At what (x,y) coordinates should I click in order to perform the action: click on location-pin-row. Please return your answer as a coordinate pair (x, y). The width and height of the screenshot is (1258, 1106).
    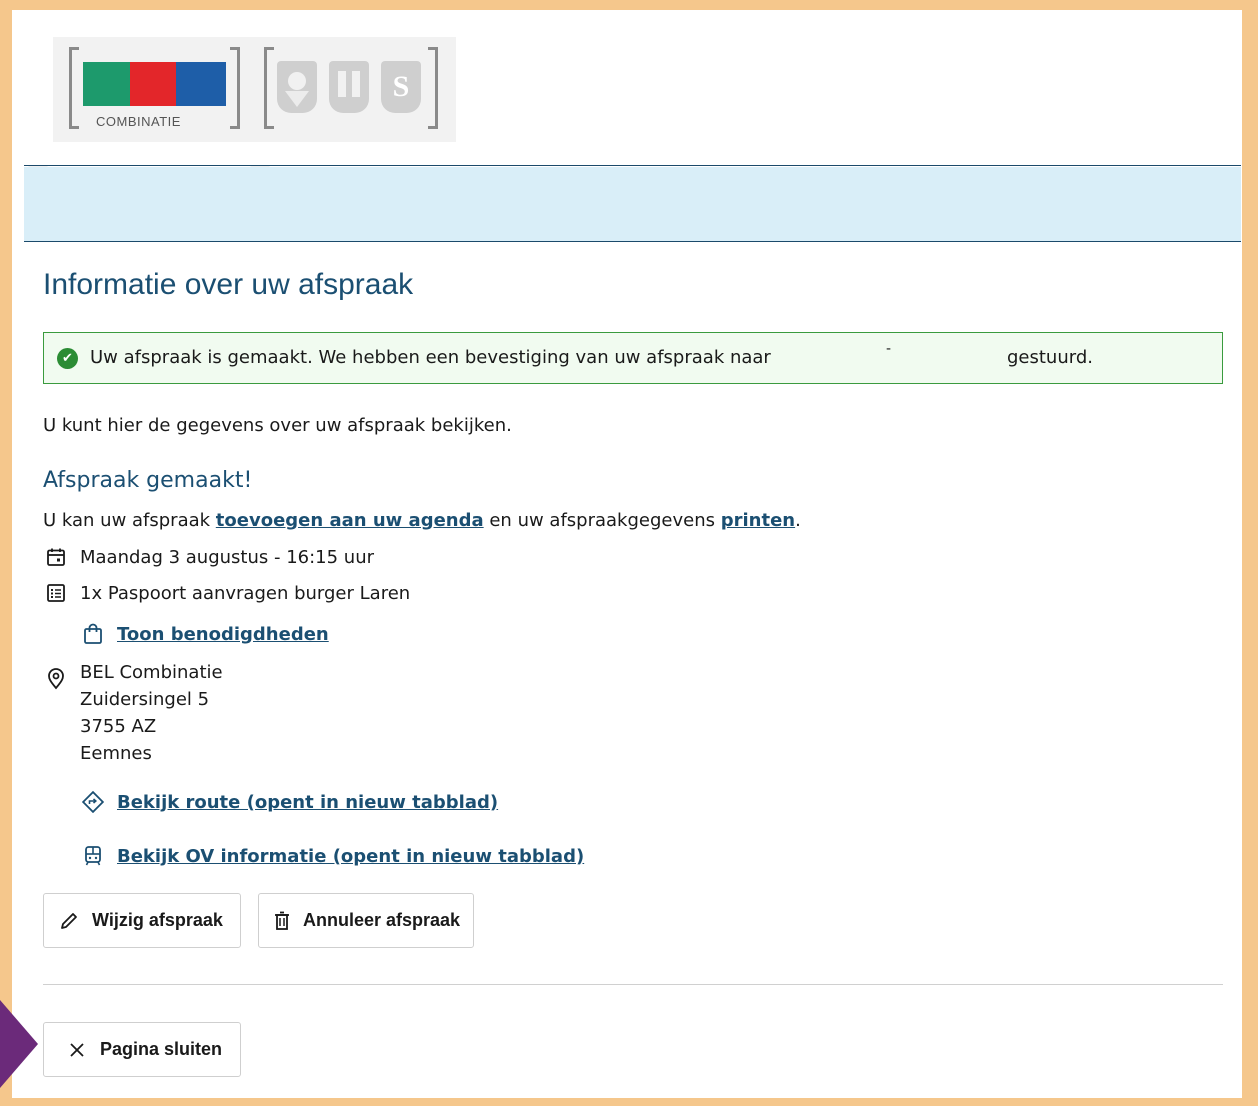
    Looking at the image, I should click on (61, 679).